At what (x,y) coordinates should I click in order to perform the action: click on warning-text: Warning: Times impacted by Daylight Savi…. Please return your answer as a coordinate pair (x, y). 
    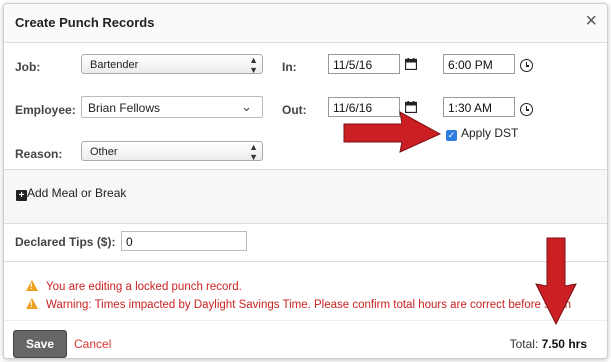
    Looking at the image, I should click on (308, 305).